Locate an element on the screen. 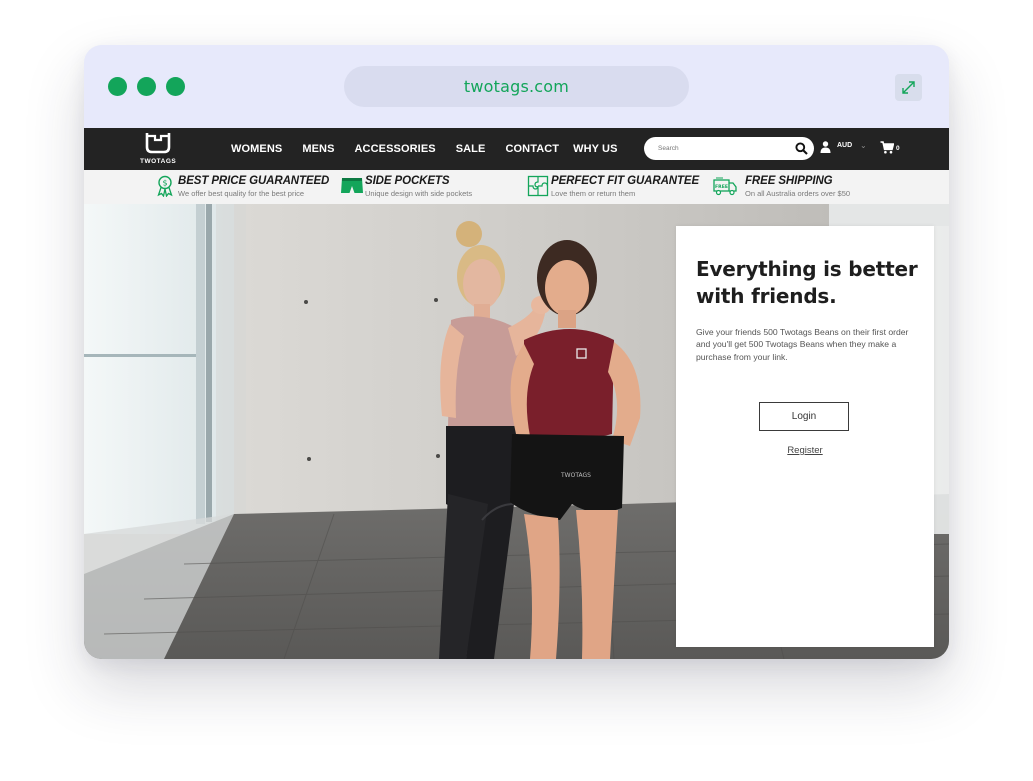 The width and height of the screenshot is (1033, 781). usp-subtitle: Love them or return them is located at coordinates (593, 193).